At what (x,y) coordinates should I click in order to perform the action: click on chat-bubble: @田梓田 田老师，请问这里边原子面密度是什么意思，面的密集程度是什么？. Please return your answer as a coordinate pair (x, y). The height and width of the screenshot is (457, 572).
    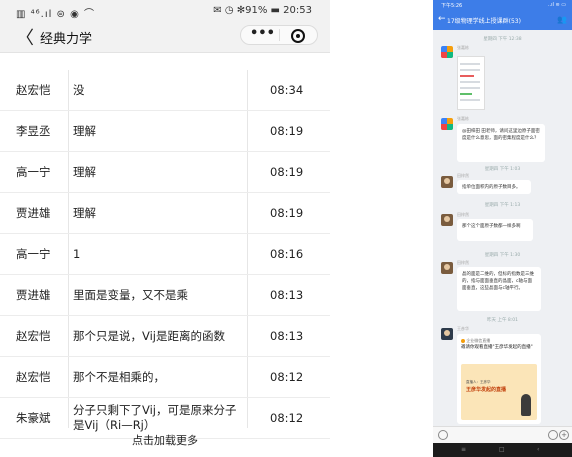
    Looking at the image, I should click on (501, 143).